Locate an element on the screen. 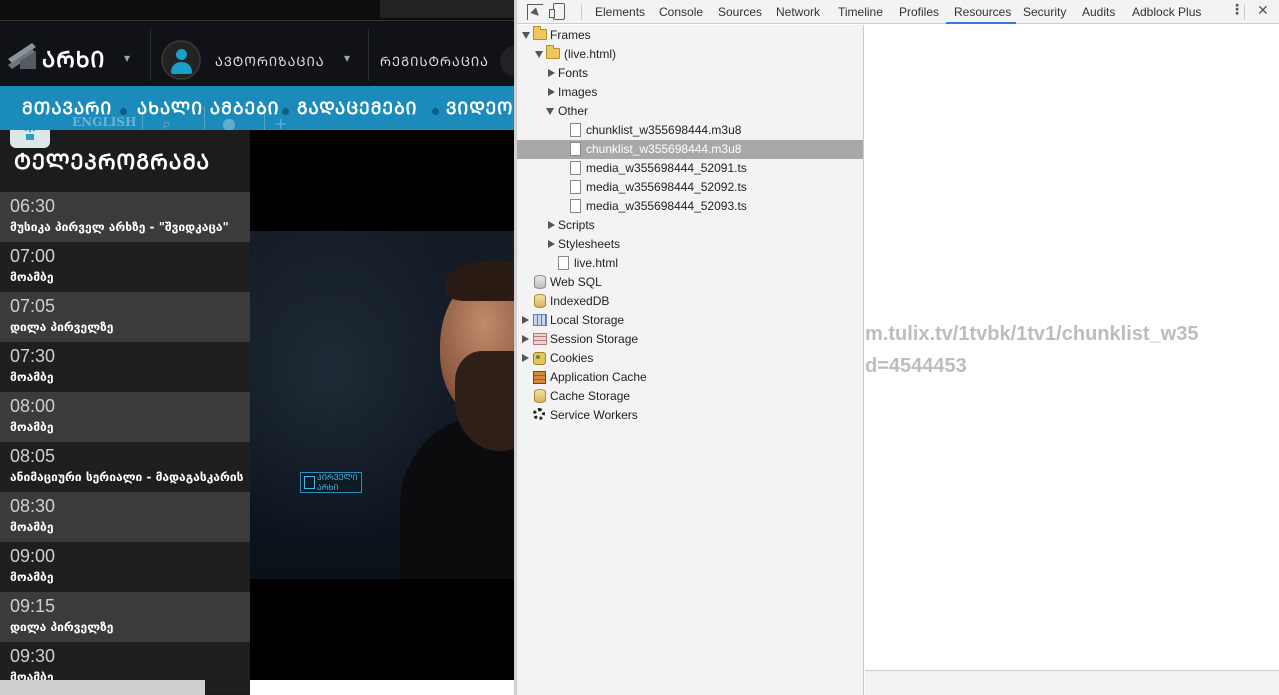 The image size is (1279, 695). schedule-item: 07:30 მოამბე is located at coordinates (125, 367).